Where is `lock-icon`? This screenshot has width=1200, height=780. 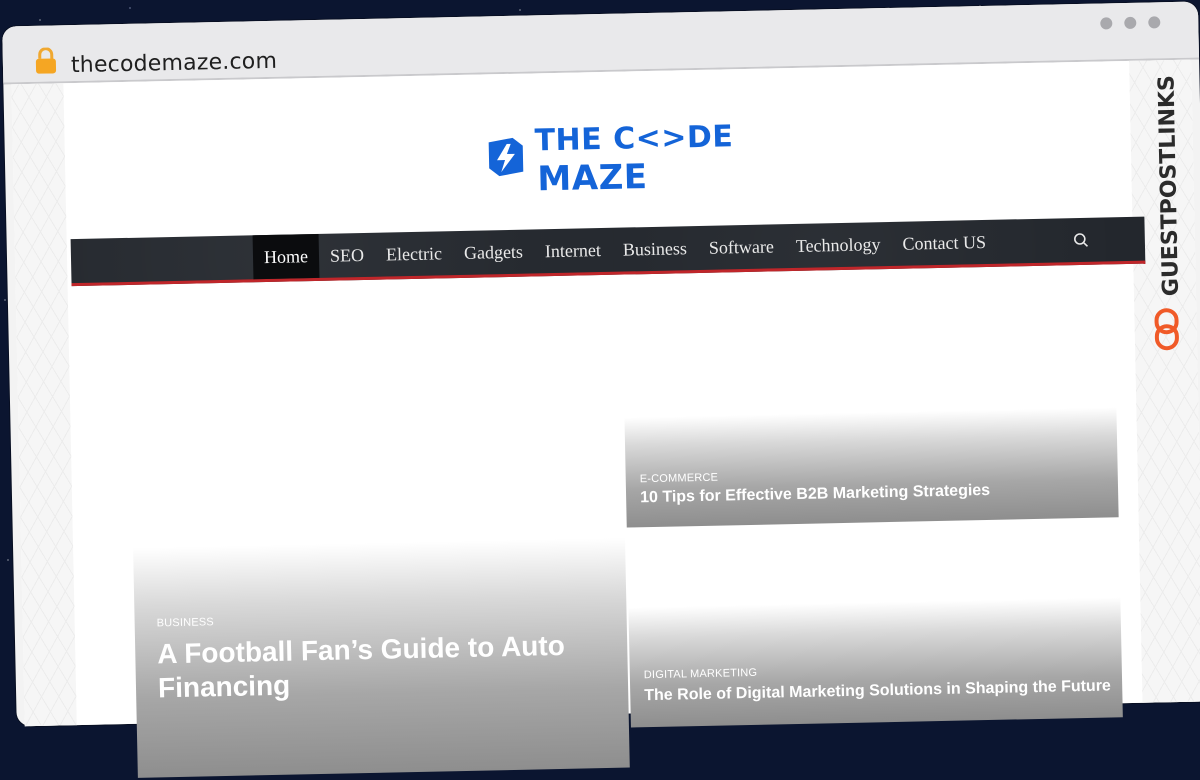 lock-icon is located at coordinates (46, 60).